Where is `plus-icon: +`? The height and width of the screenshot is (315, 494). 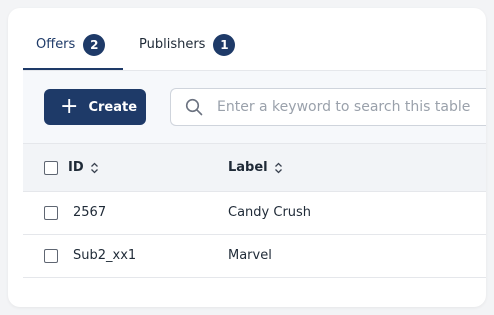
plus-icon: + is located at coordinates (69, 106).